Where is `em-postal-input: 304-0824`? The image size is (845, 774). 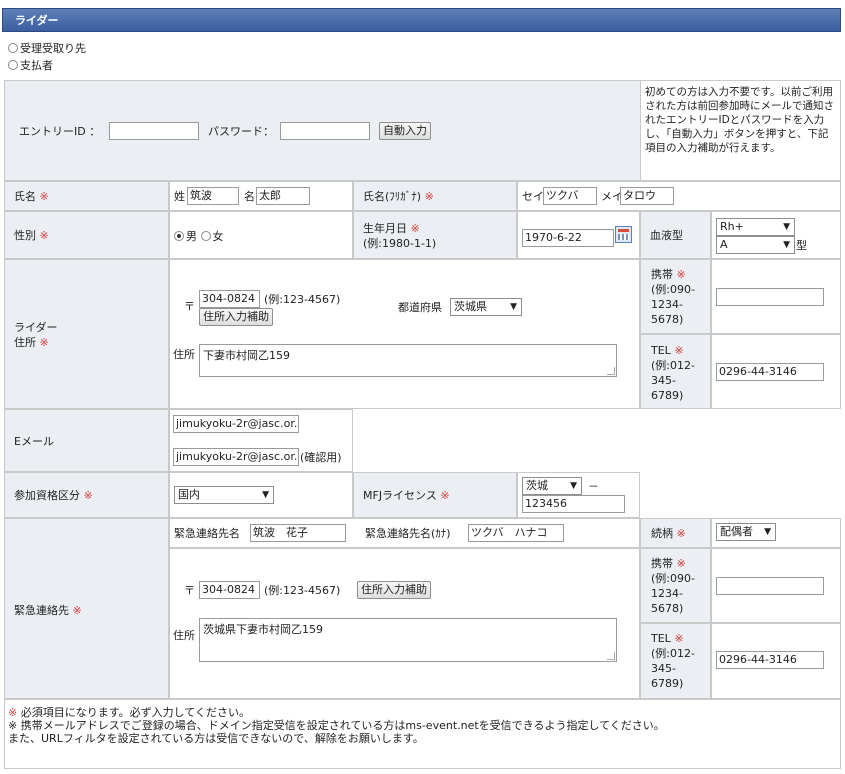 em-postal-input: 304-0824 is located at coordinates (229, 590).